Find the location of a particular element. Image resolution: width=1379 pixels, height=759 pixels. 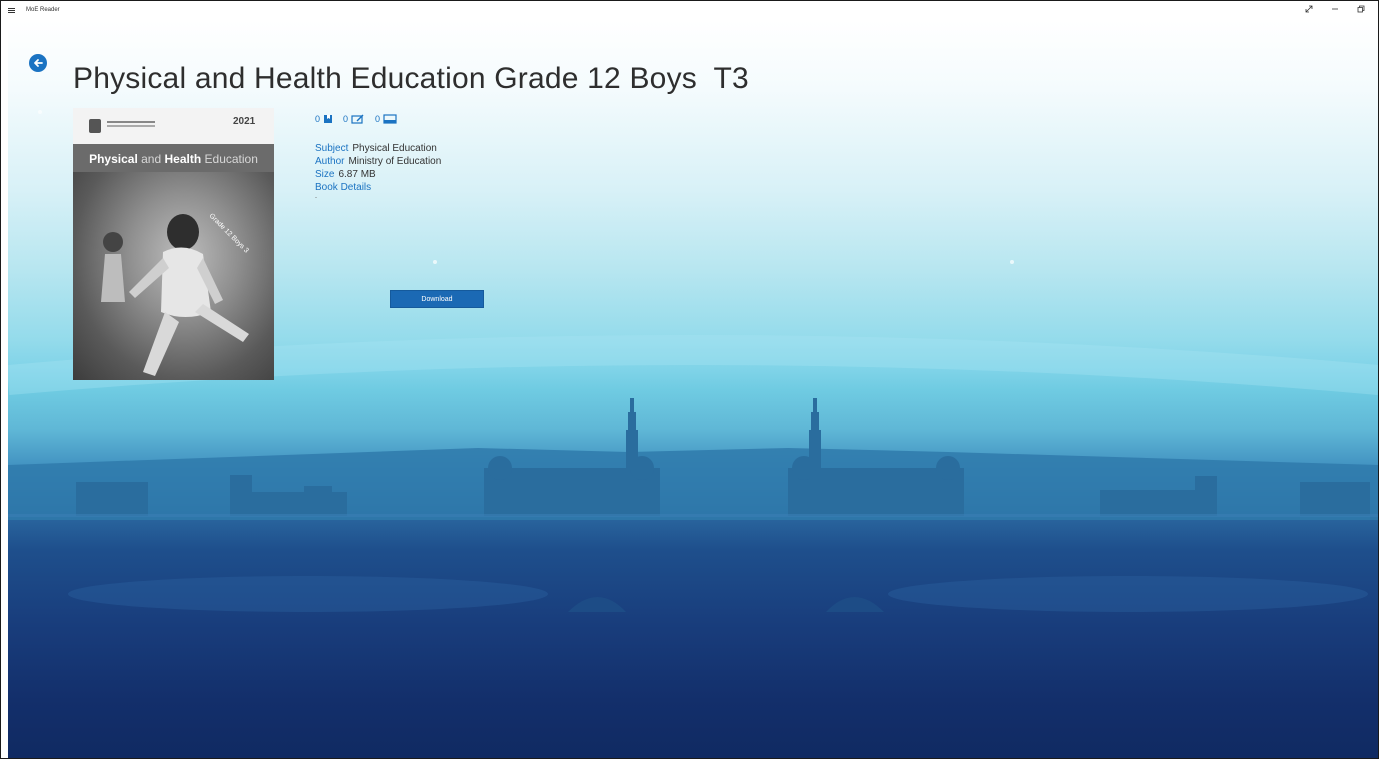

notes-count: 0 is located at coordinates (346, 119).